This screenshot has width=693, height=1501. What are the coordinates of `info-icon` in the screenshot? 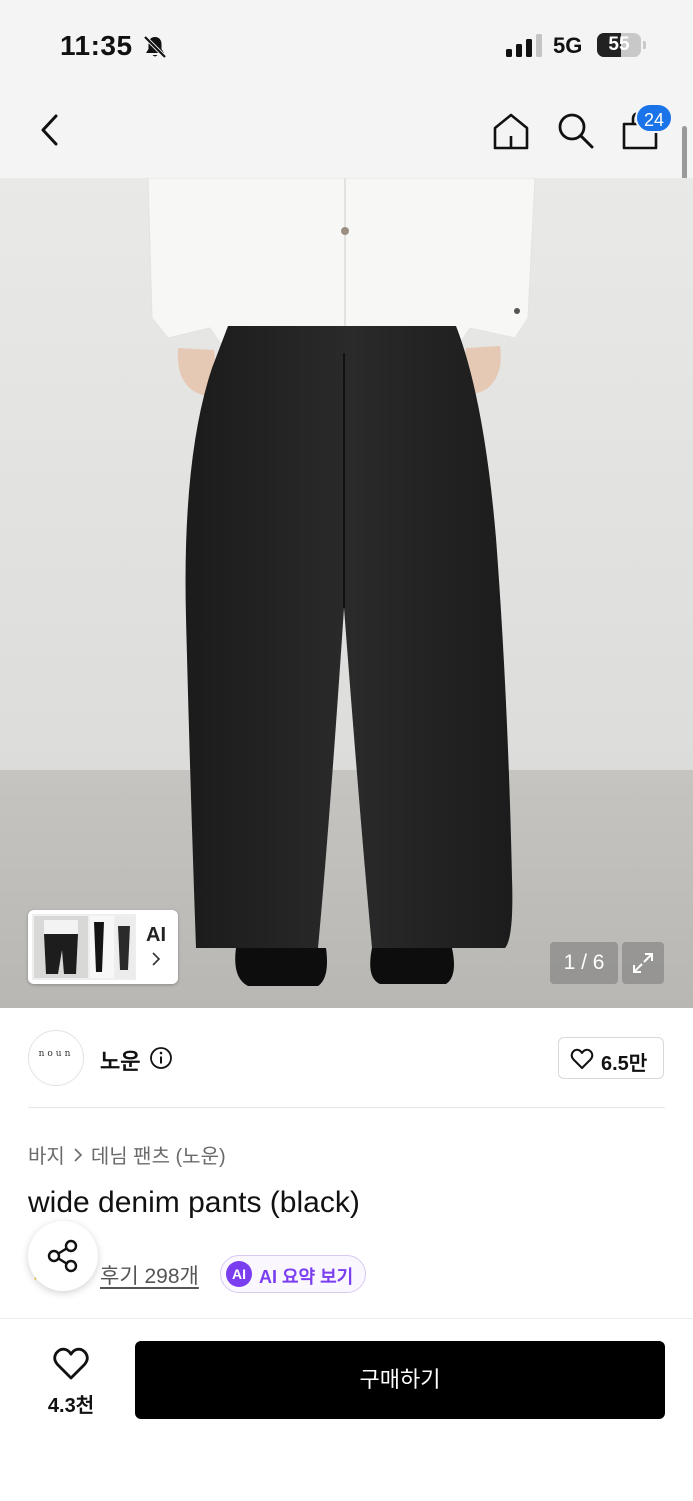 It's located at (161, 1058).